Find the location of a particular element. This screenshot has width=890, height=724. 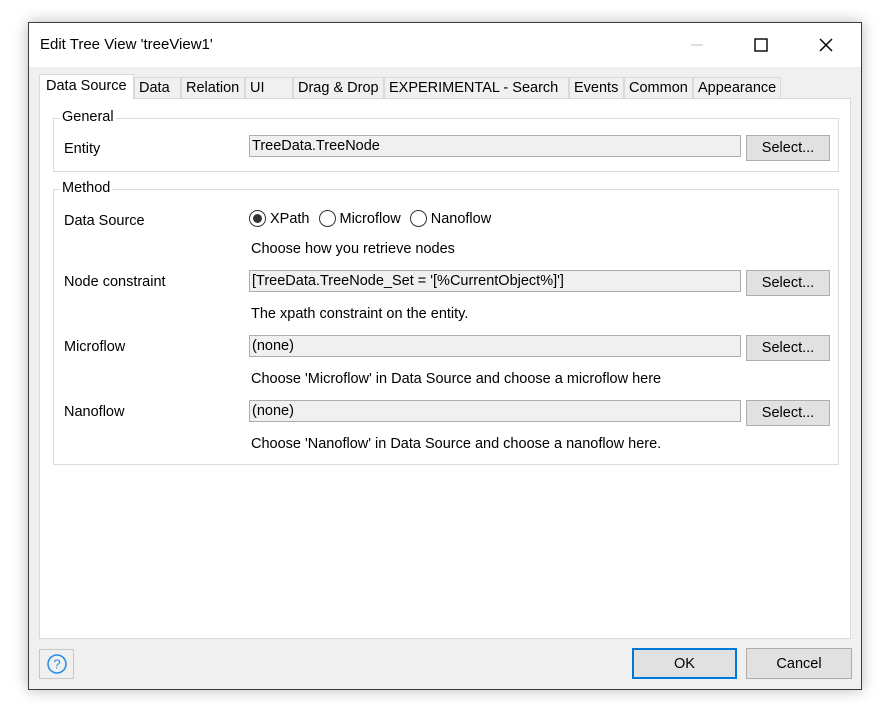

cancel-button: Cancel is located at coordinates (799, 663).